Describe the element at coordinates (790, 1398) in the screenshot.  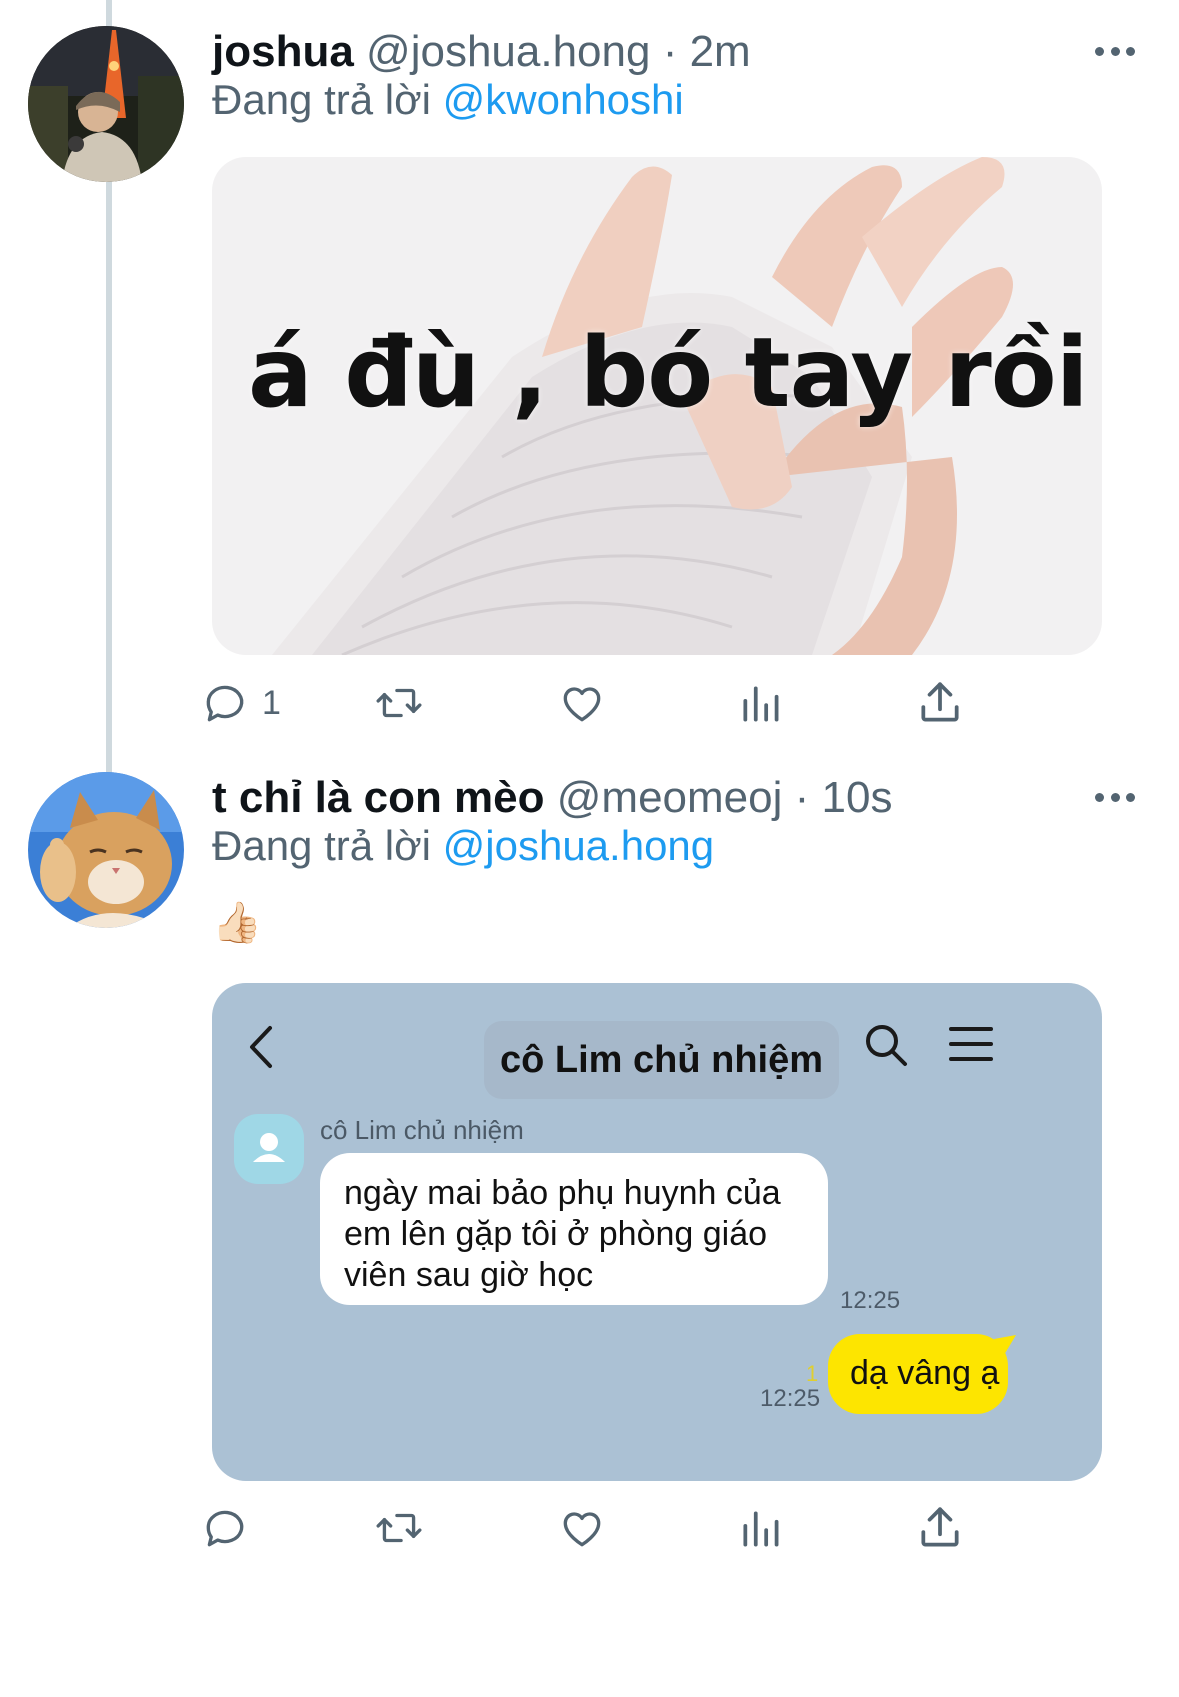
I see `outgoing-message-time: 12:25` at that location.